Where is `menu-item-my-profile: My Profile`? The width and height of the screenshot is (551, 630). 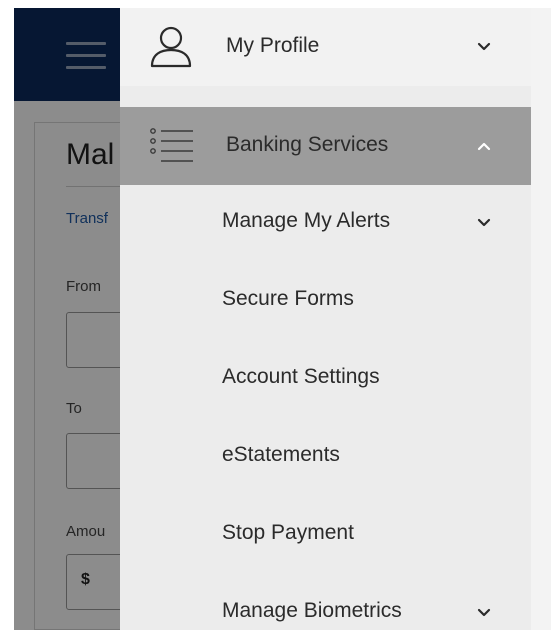 menu-item-my-profile: My Profile is located at coordinates (325, 47).